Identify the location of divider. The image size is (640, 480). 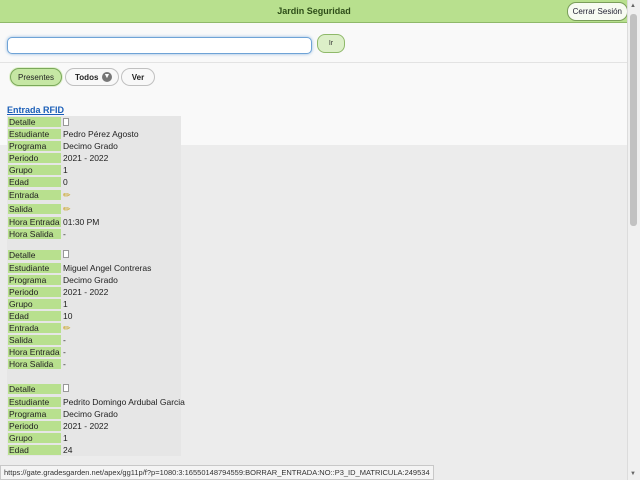
(314, 62).